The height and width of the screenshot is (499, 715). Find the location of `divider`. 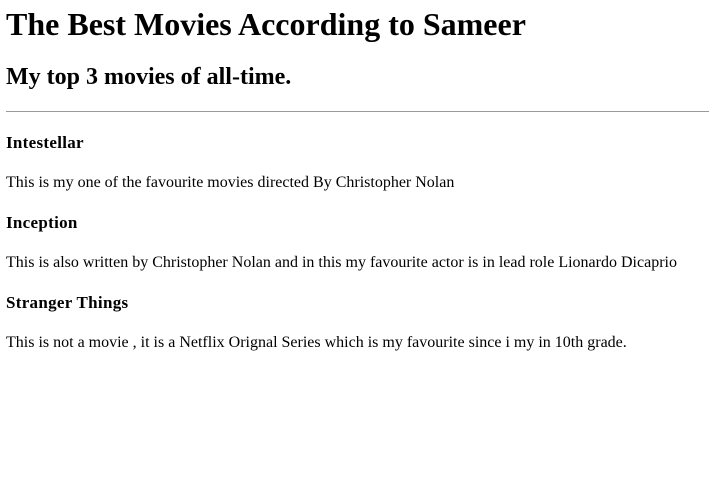

divider is located at coordinates (357, 111).